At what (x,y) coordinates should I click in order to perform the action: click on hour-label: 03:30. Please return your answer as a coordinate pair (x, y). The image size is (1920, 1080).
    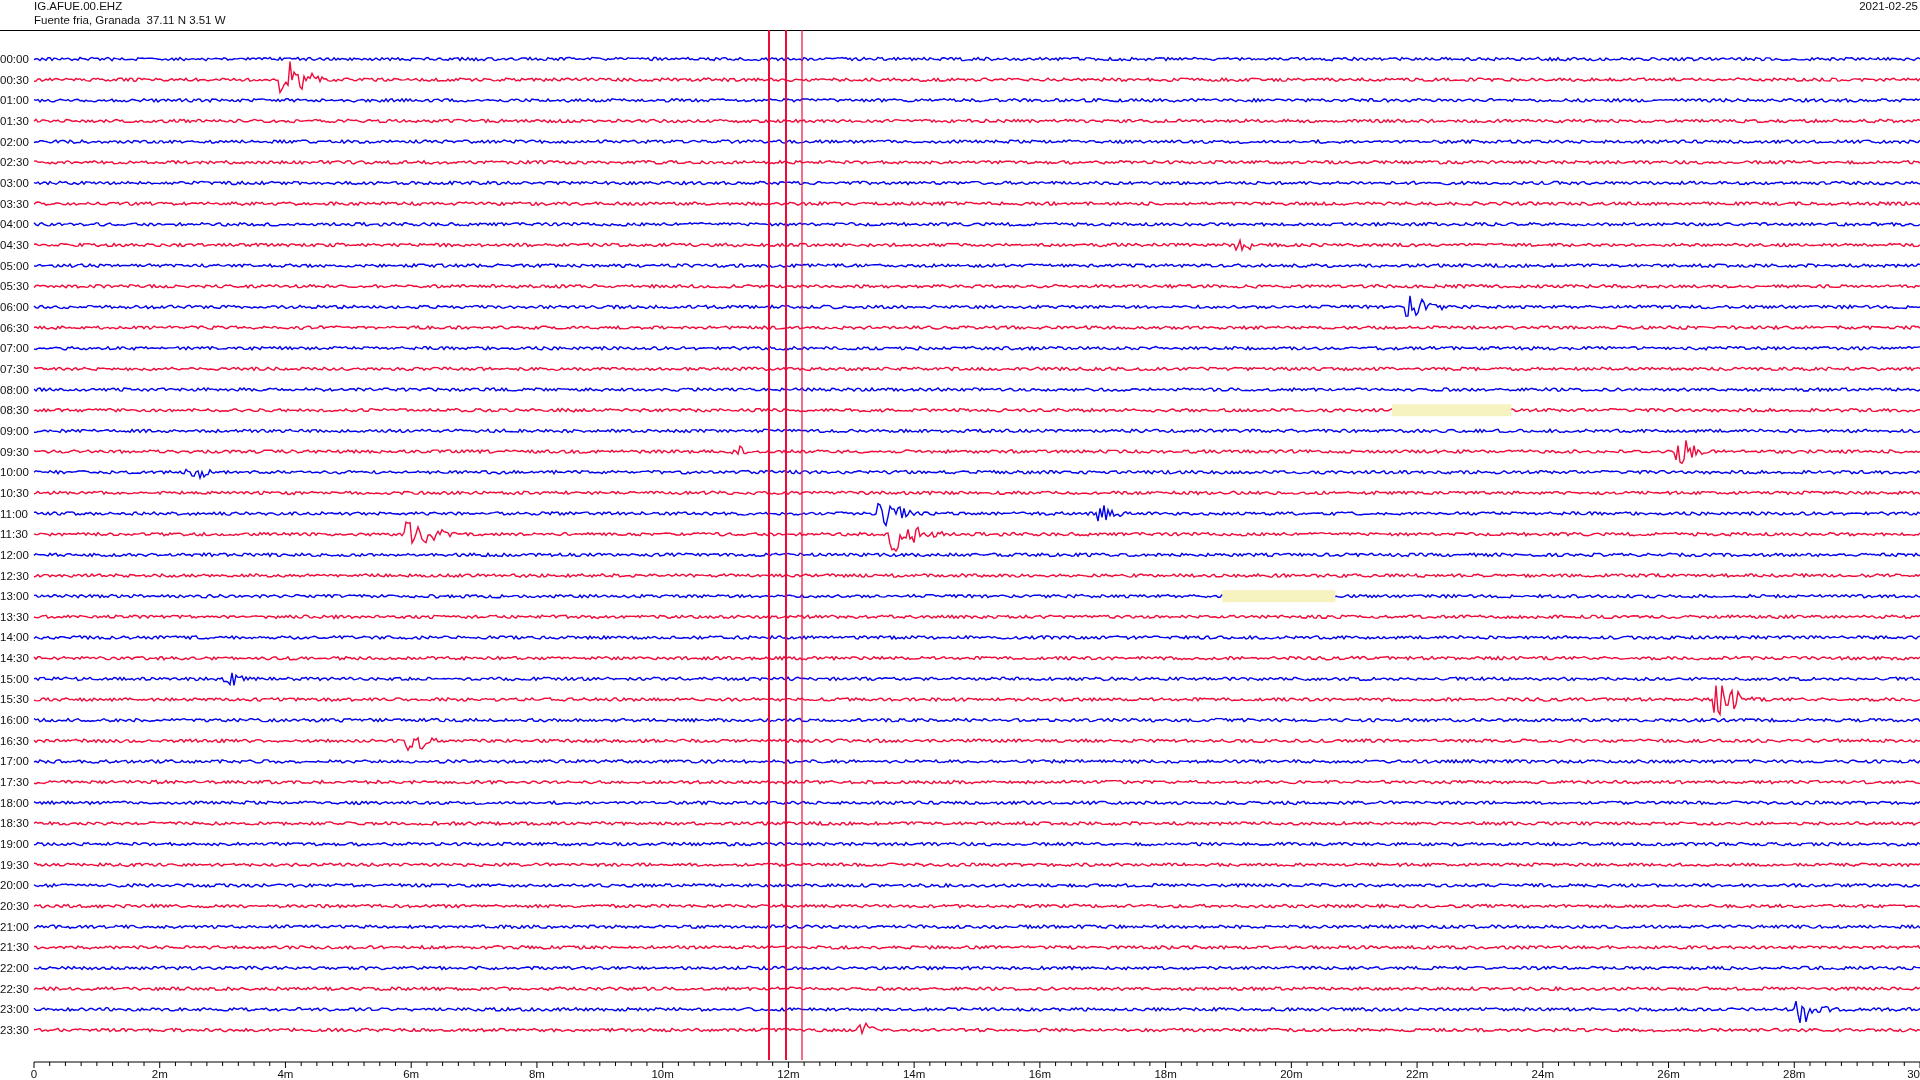
    Looking at the image, I should click on (14, 203).